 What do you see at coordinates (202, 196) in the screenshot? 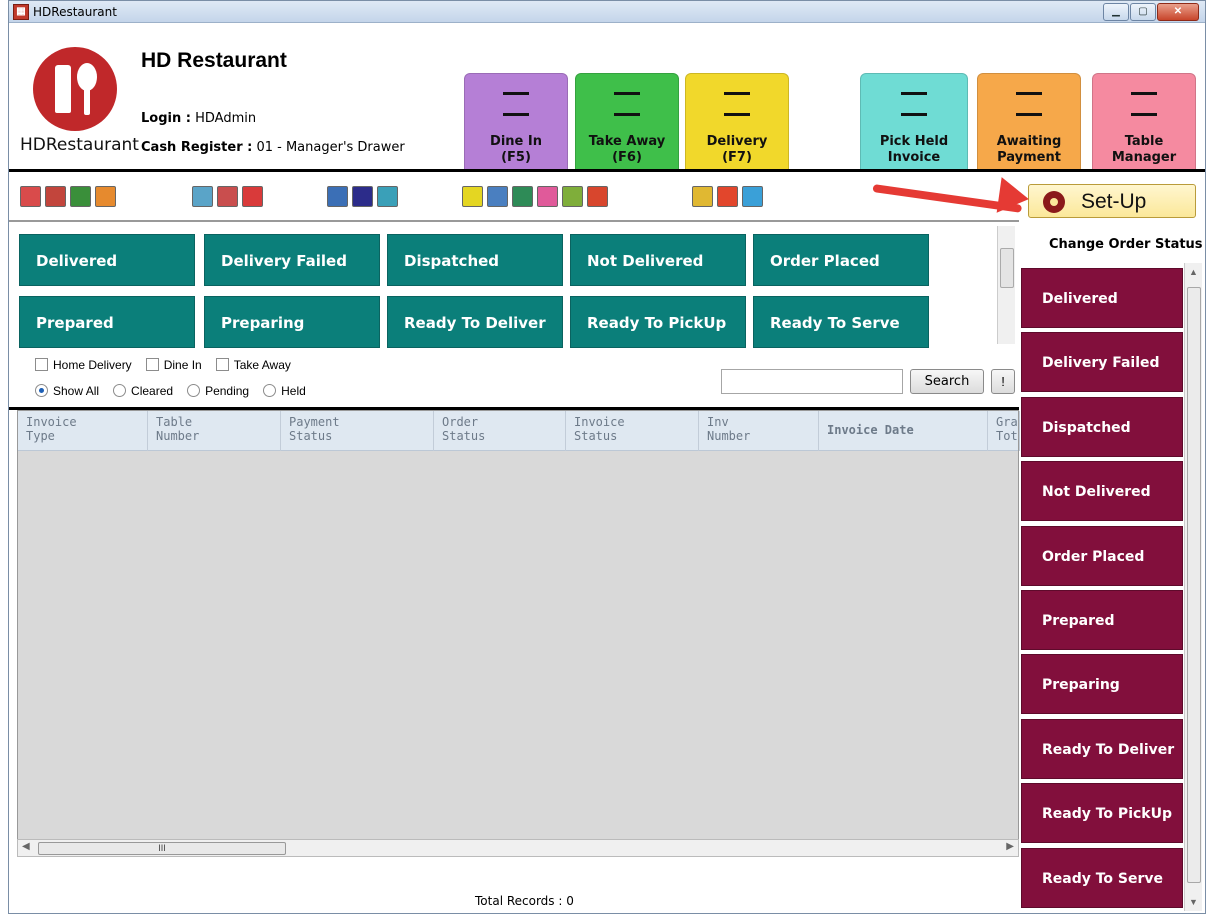
I see `add-table-icon` at bounding box center [202, 196].